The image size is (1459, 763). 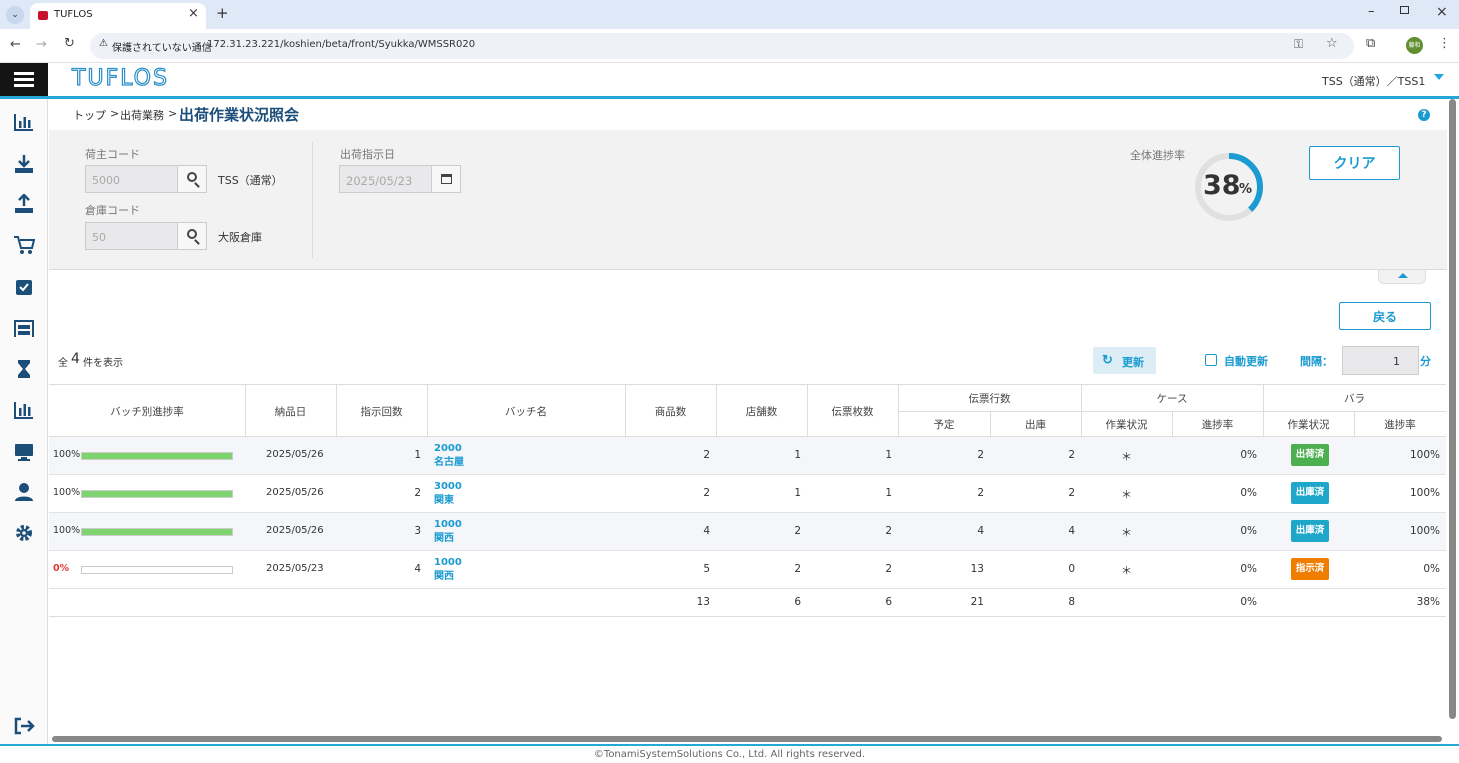 What do you see at coordinates (24, 421) in the screenshot?
I see `sidebar` at bounding box center [24, 421].